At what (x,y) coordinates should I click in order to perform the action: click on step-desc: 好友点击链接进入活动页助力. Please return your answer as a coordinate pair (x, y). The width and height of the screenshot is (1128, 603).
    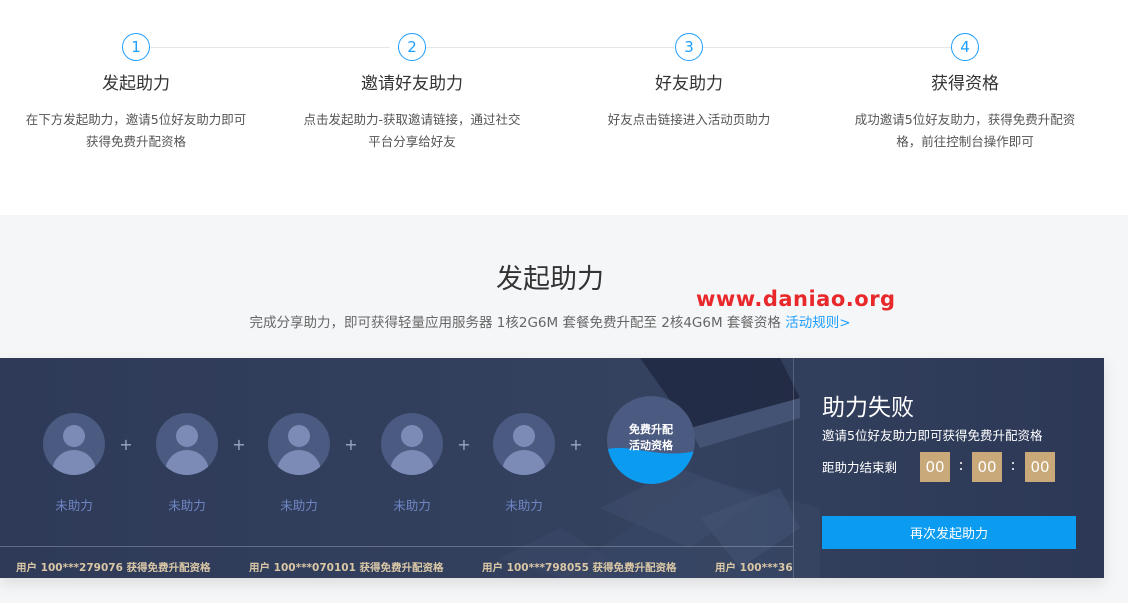
    Looking at the image, I should click on (689, 119).